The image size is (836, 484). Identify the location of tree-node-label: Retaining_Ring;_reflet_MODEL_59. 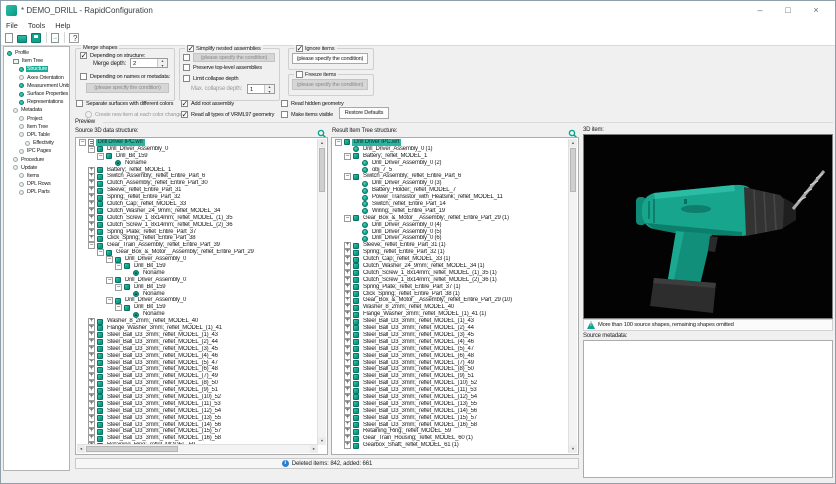
(407, 431).